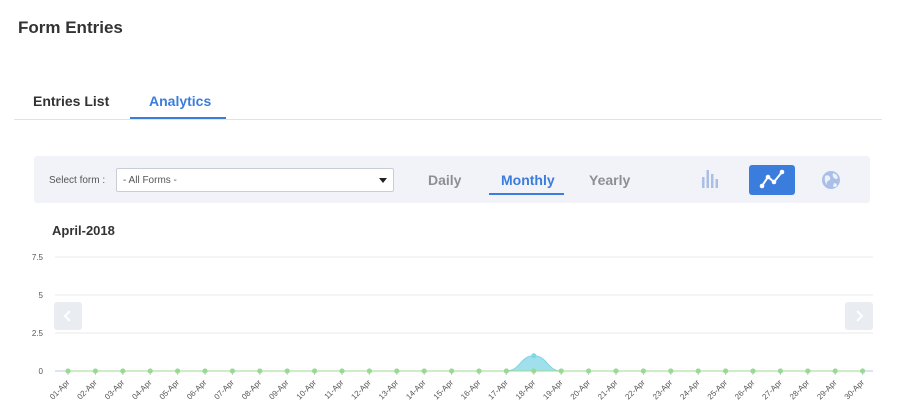 This screenshot has width=900, height=416. I want to click on series-area, so click(465, 363).